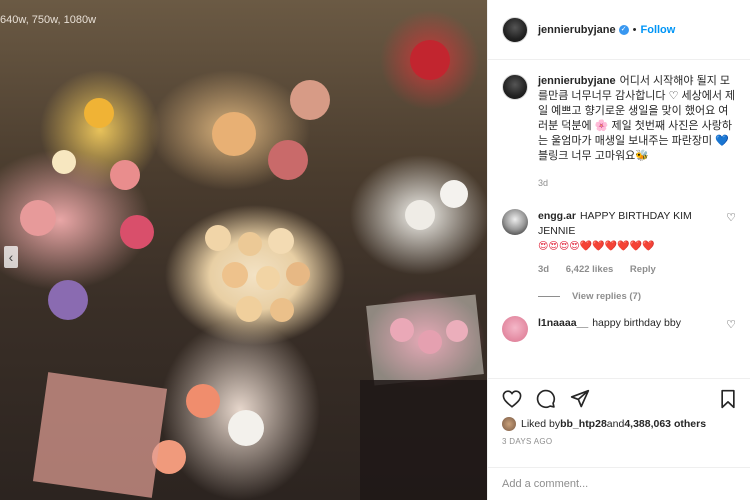 The width and height of the screenshot is (750, 500). Describe the element at coordinates (619, 441) in the screenshot. I see `post-date: 3 DAYS AGO` at that location.